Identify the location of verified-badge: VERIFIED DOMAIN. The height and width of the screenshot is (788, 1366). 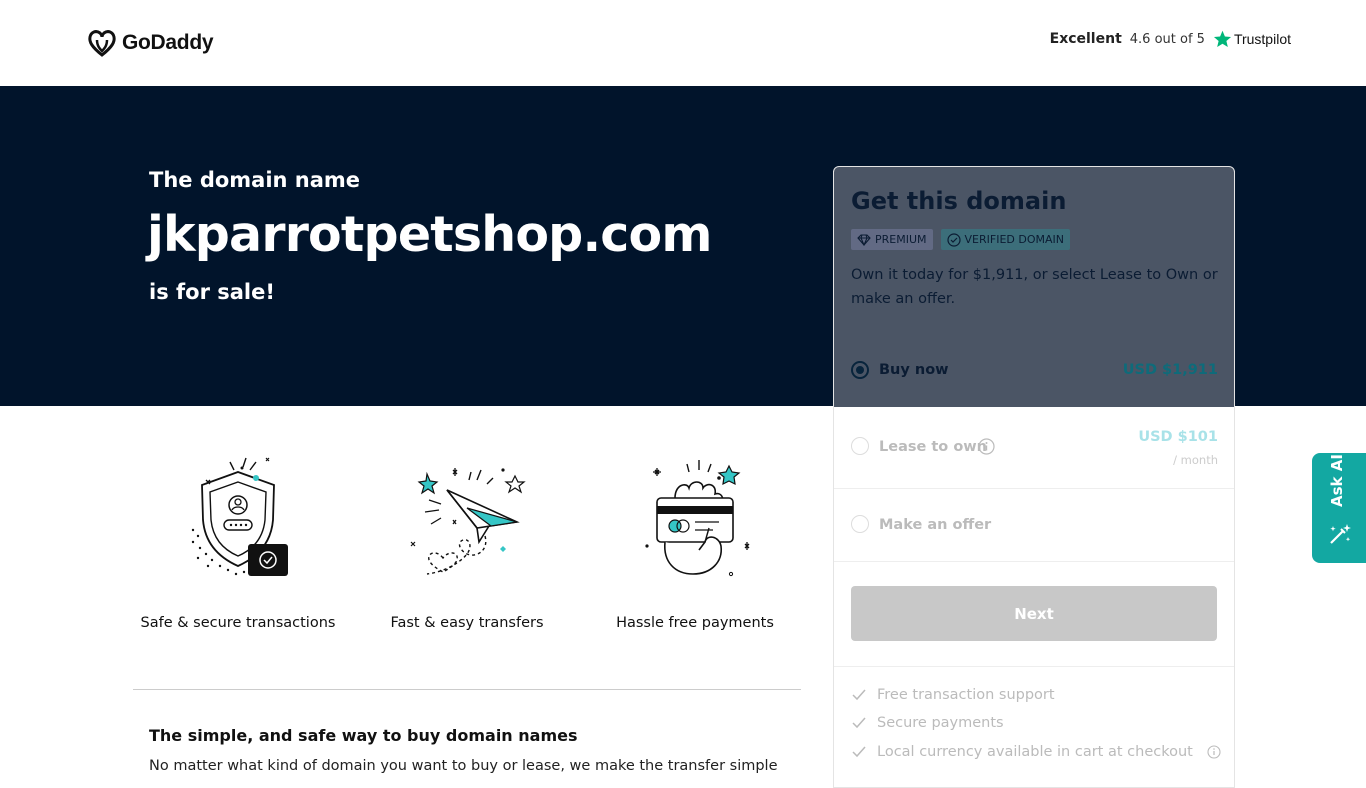
(1005, 239).